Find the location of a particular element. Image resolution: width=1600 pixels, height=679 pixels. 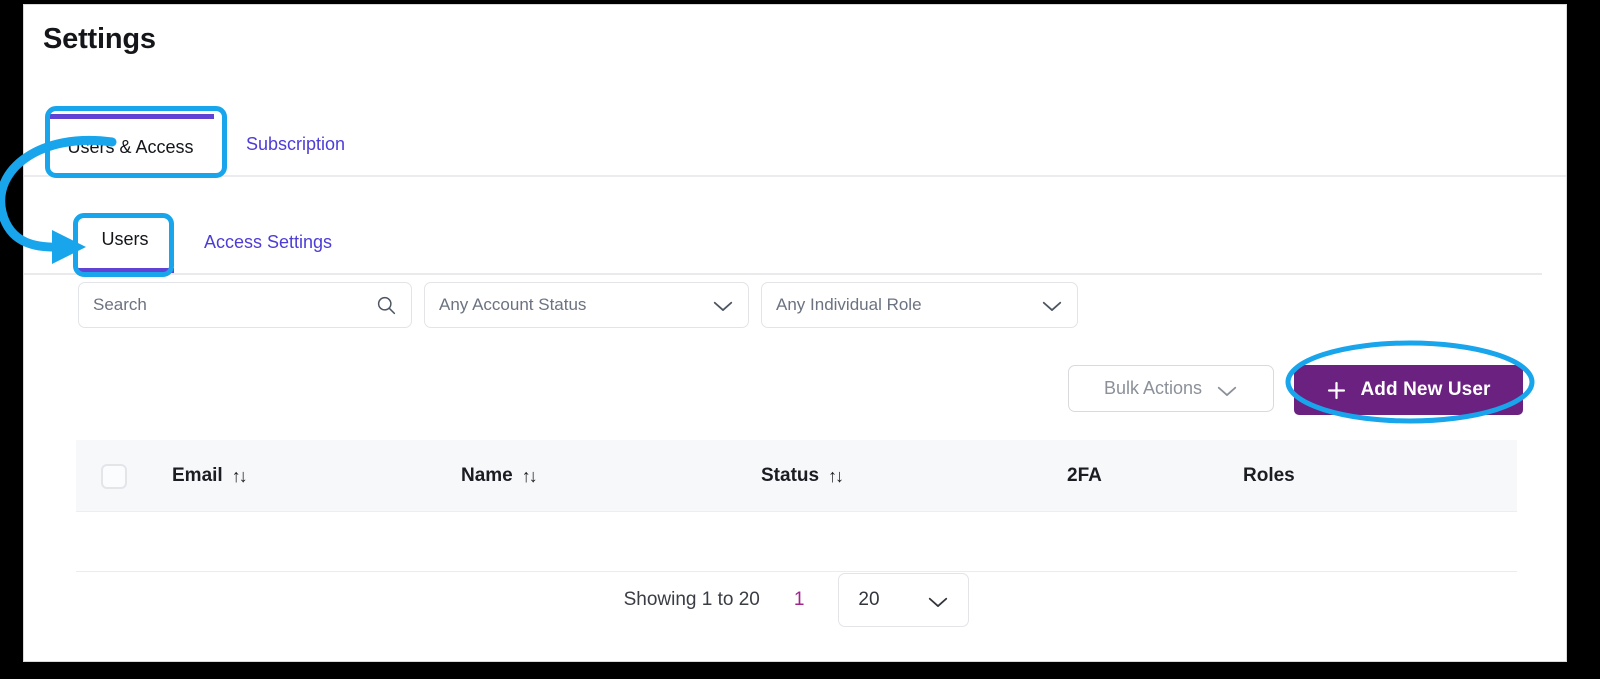

individual-role-select: Any Individual Role is located at coordinates (919, 305).